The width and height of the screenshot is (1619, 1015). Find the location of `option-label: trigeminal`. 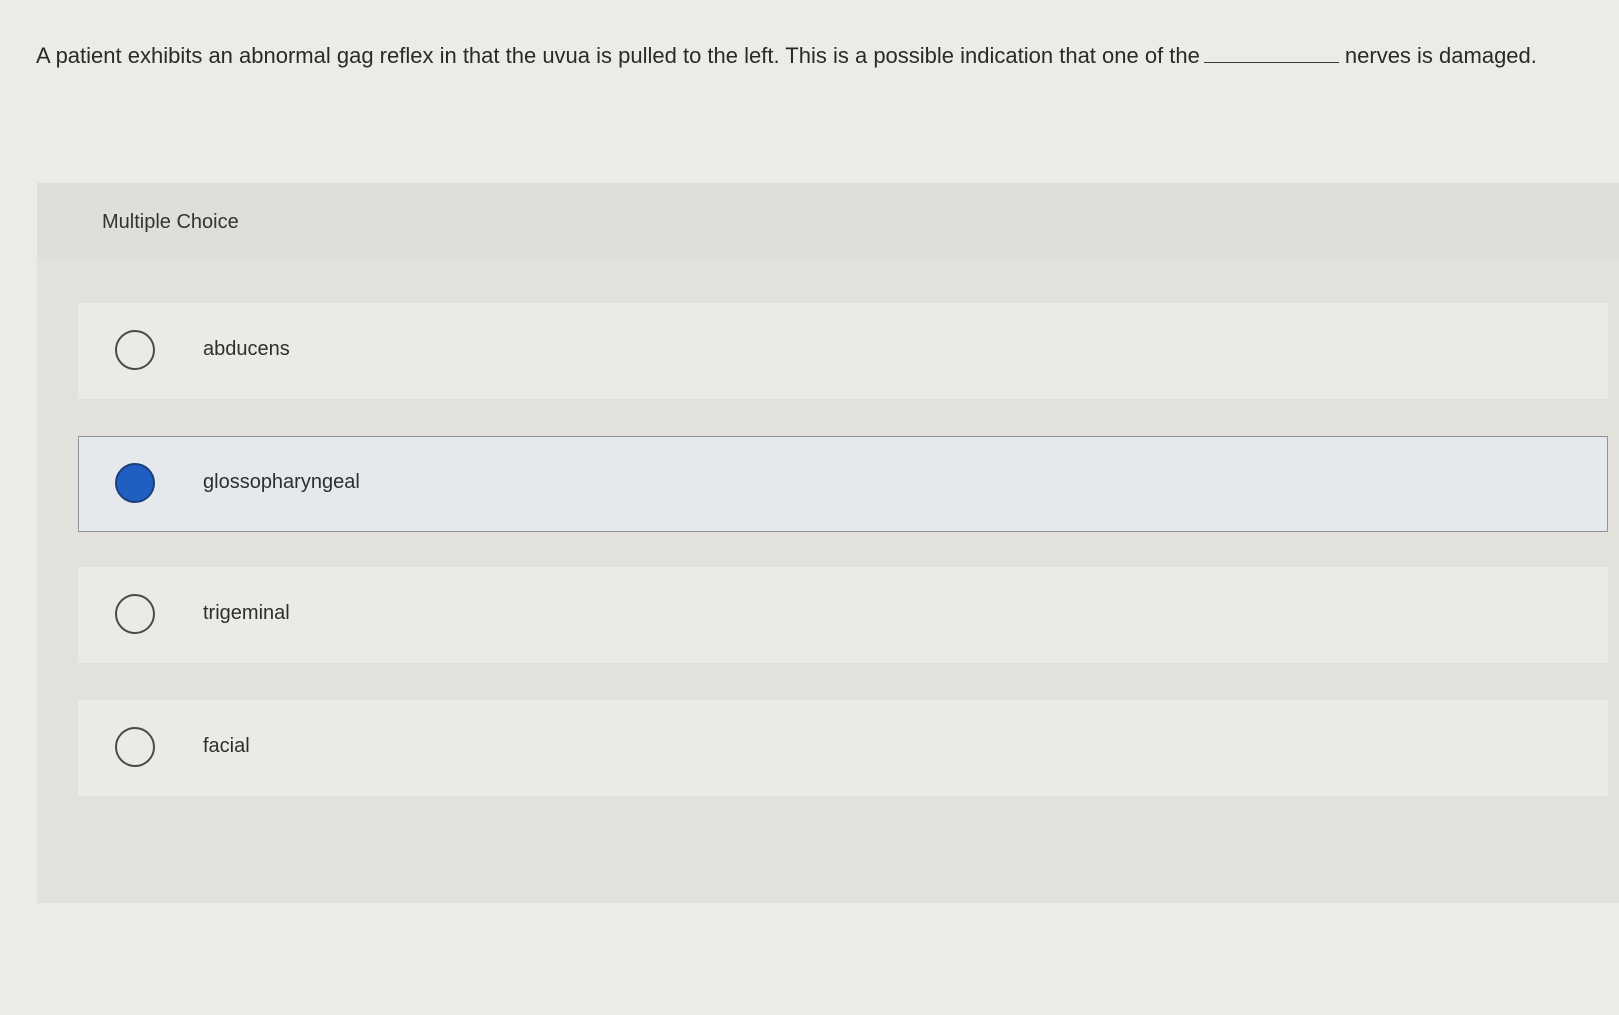

option-label: trigeminal is located at coordinates (246, 613).